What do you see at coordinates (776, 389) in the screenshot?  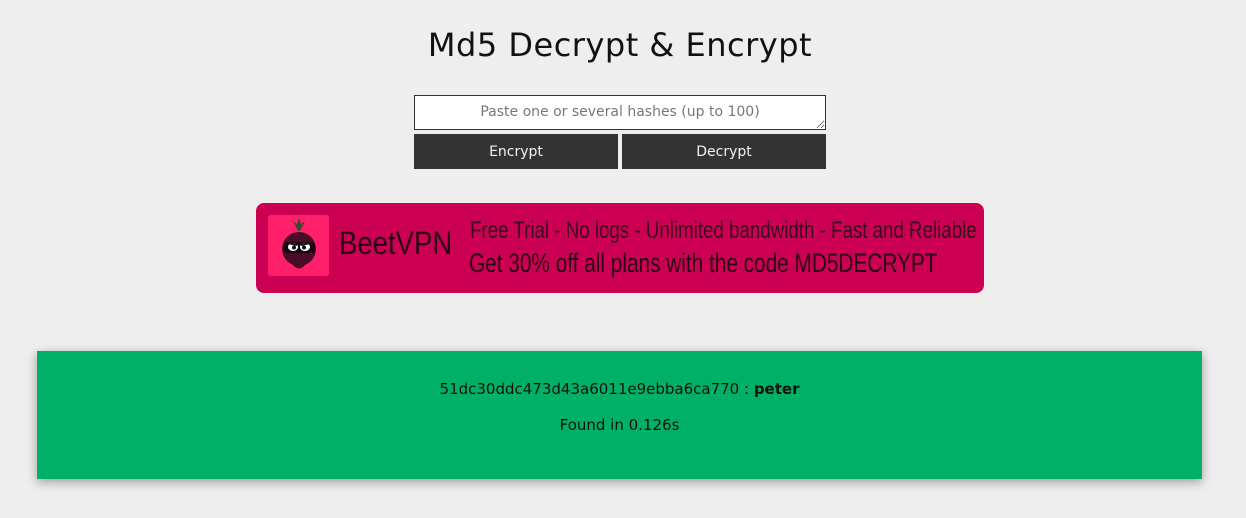 I see `result-plaintext: peter` at bounding box center [776, 389].